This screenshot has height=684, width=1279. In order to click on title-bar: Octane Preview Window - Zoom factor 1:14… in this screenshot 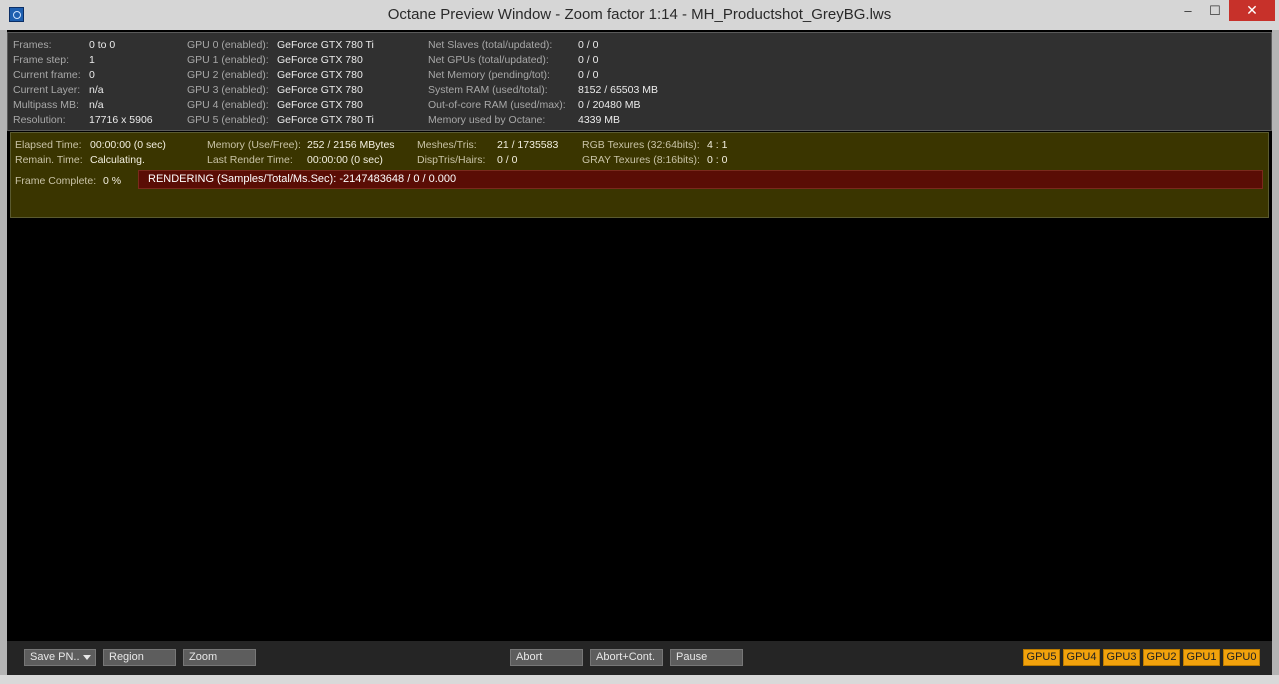, I will do `click(639, 15)`.